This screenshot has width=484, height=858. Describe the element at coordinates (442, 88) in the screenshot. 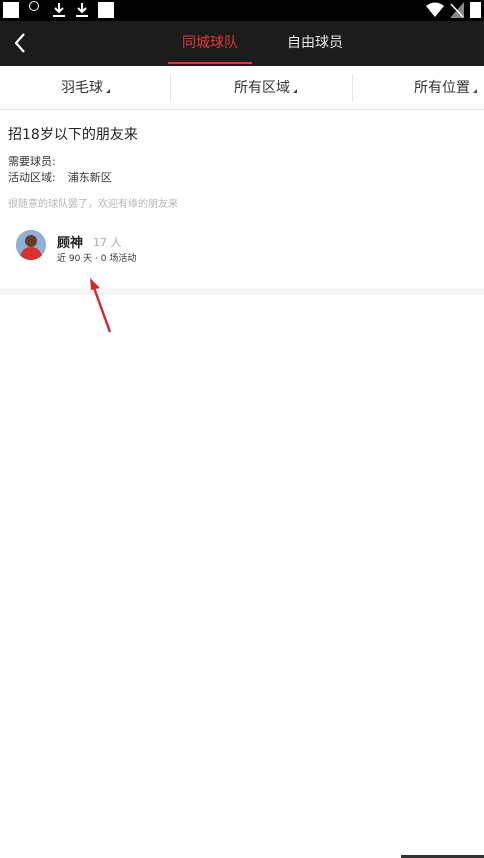

I see `position-filter-label: 所有位置` at that location.